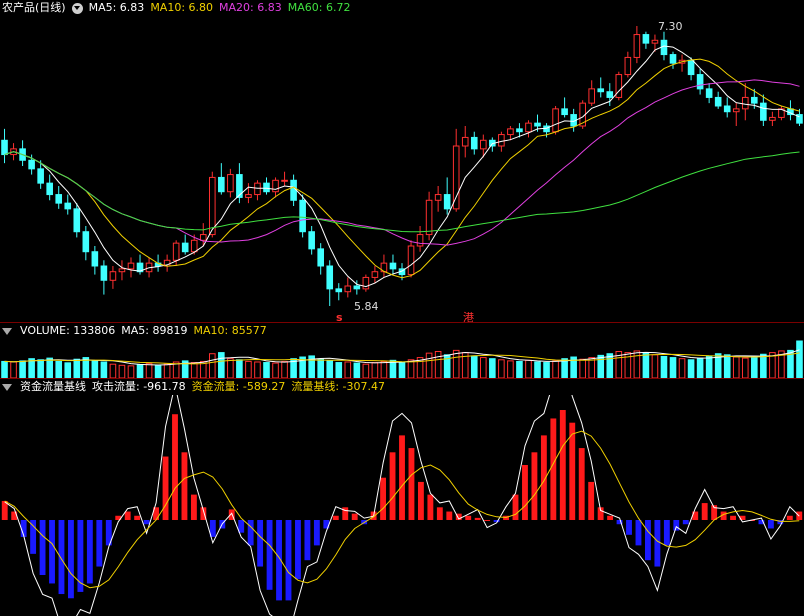  I want to click on price-title: 农产品(日线), so click(34, 7).